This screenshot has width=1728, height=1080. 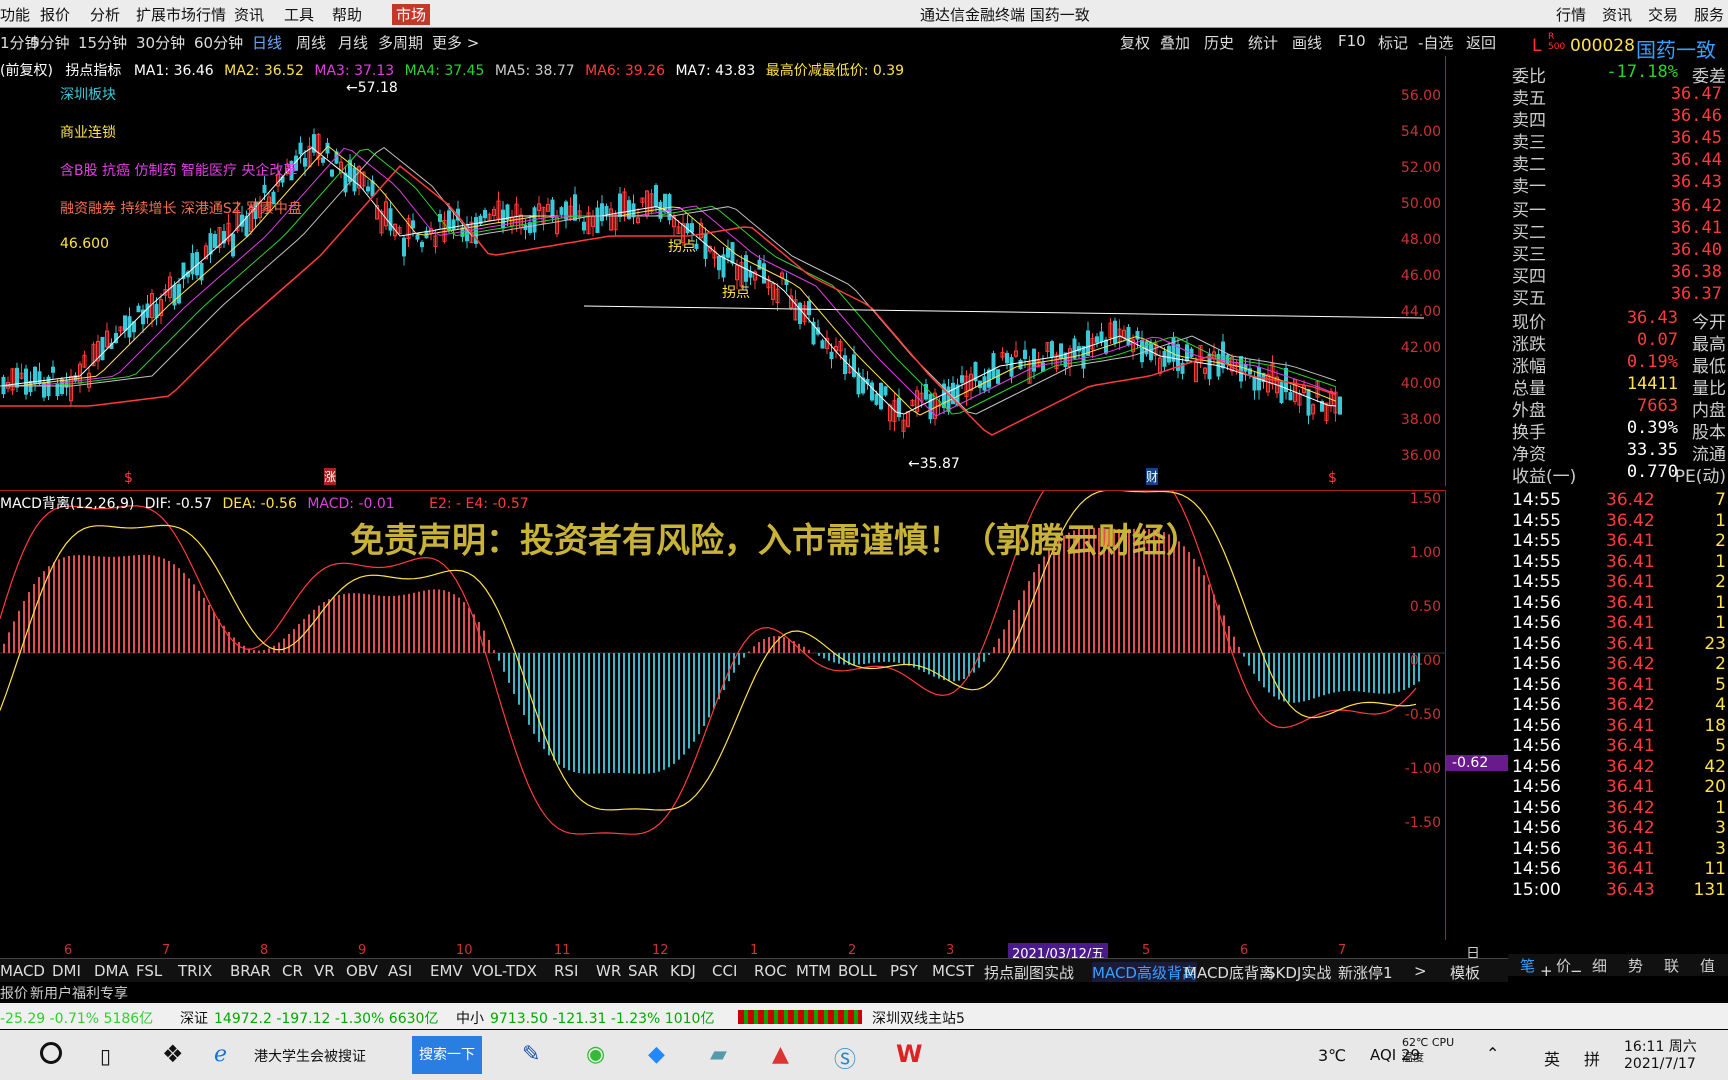 I want to click on ie-icon: ℯ, so click(x=220, y=1054).